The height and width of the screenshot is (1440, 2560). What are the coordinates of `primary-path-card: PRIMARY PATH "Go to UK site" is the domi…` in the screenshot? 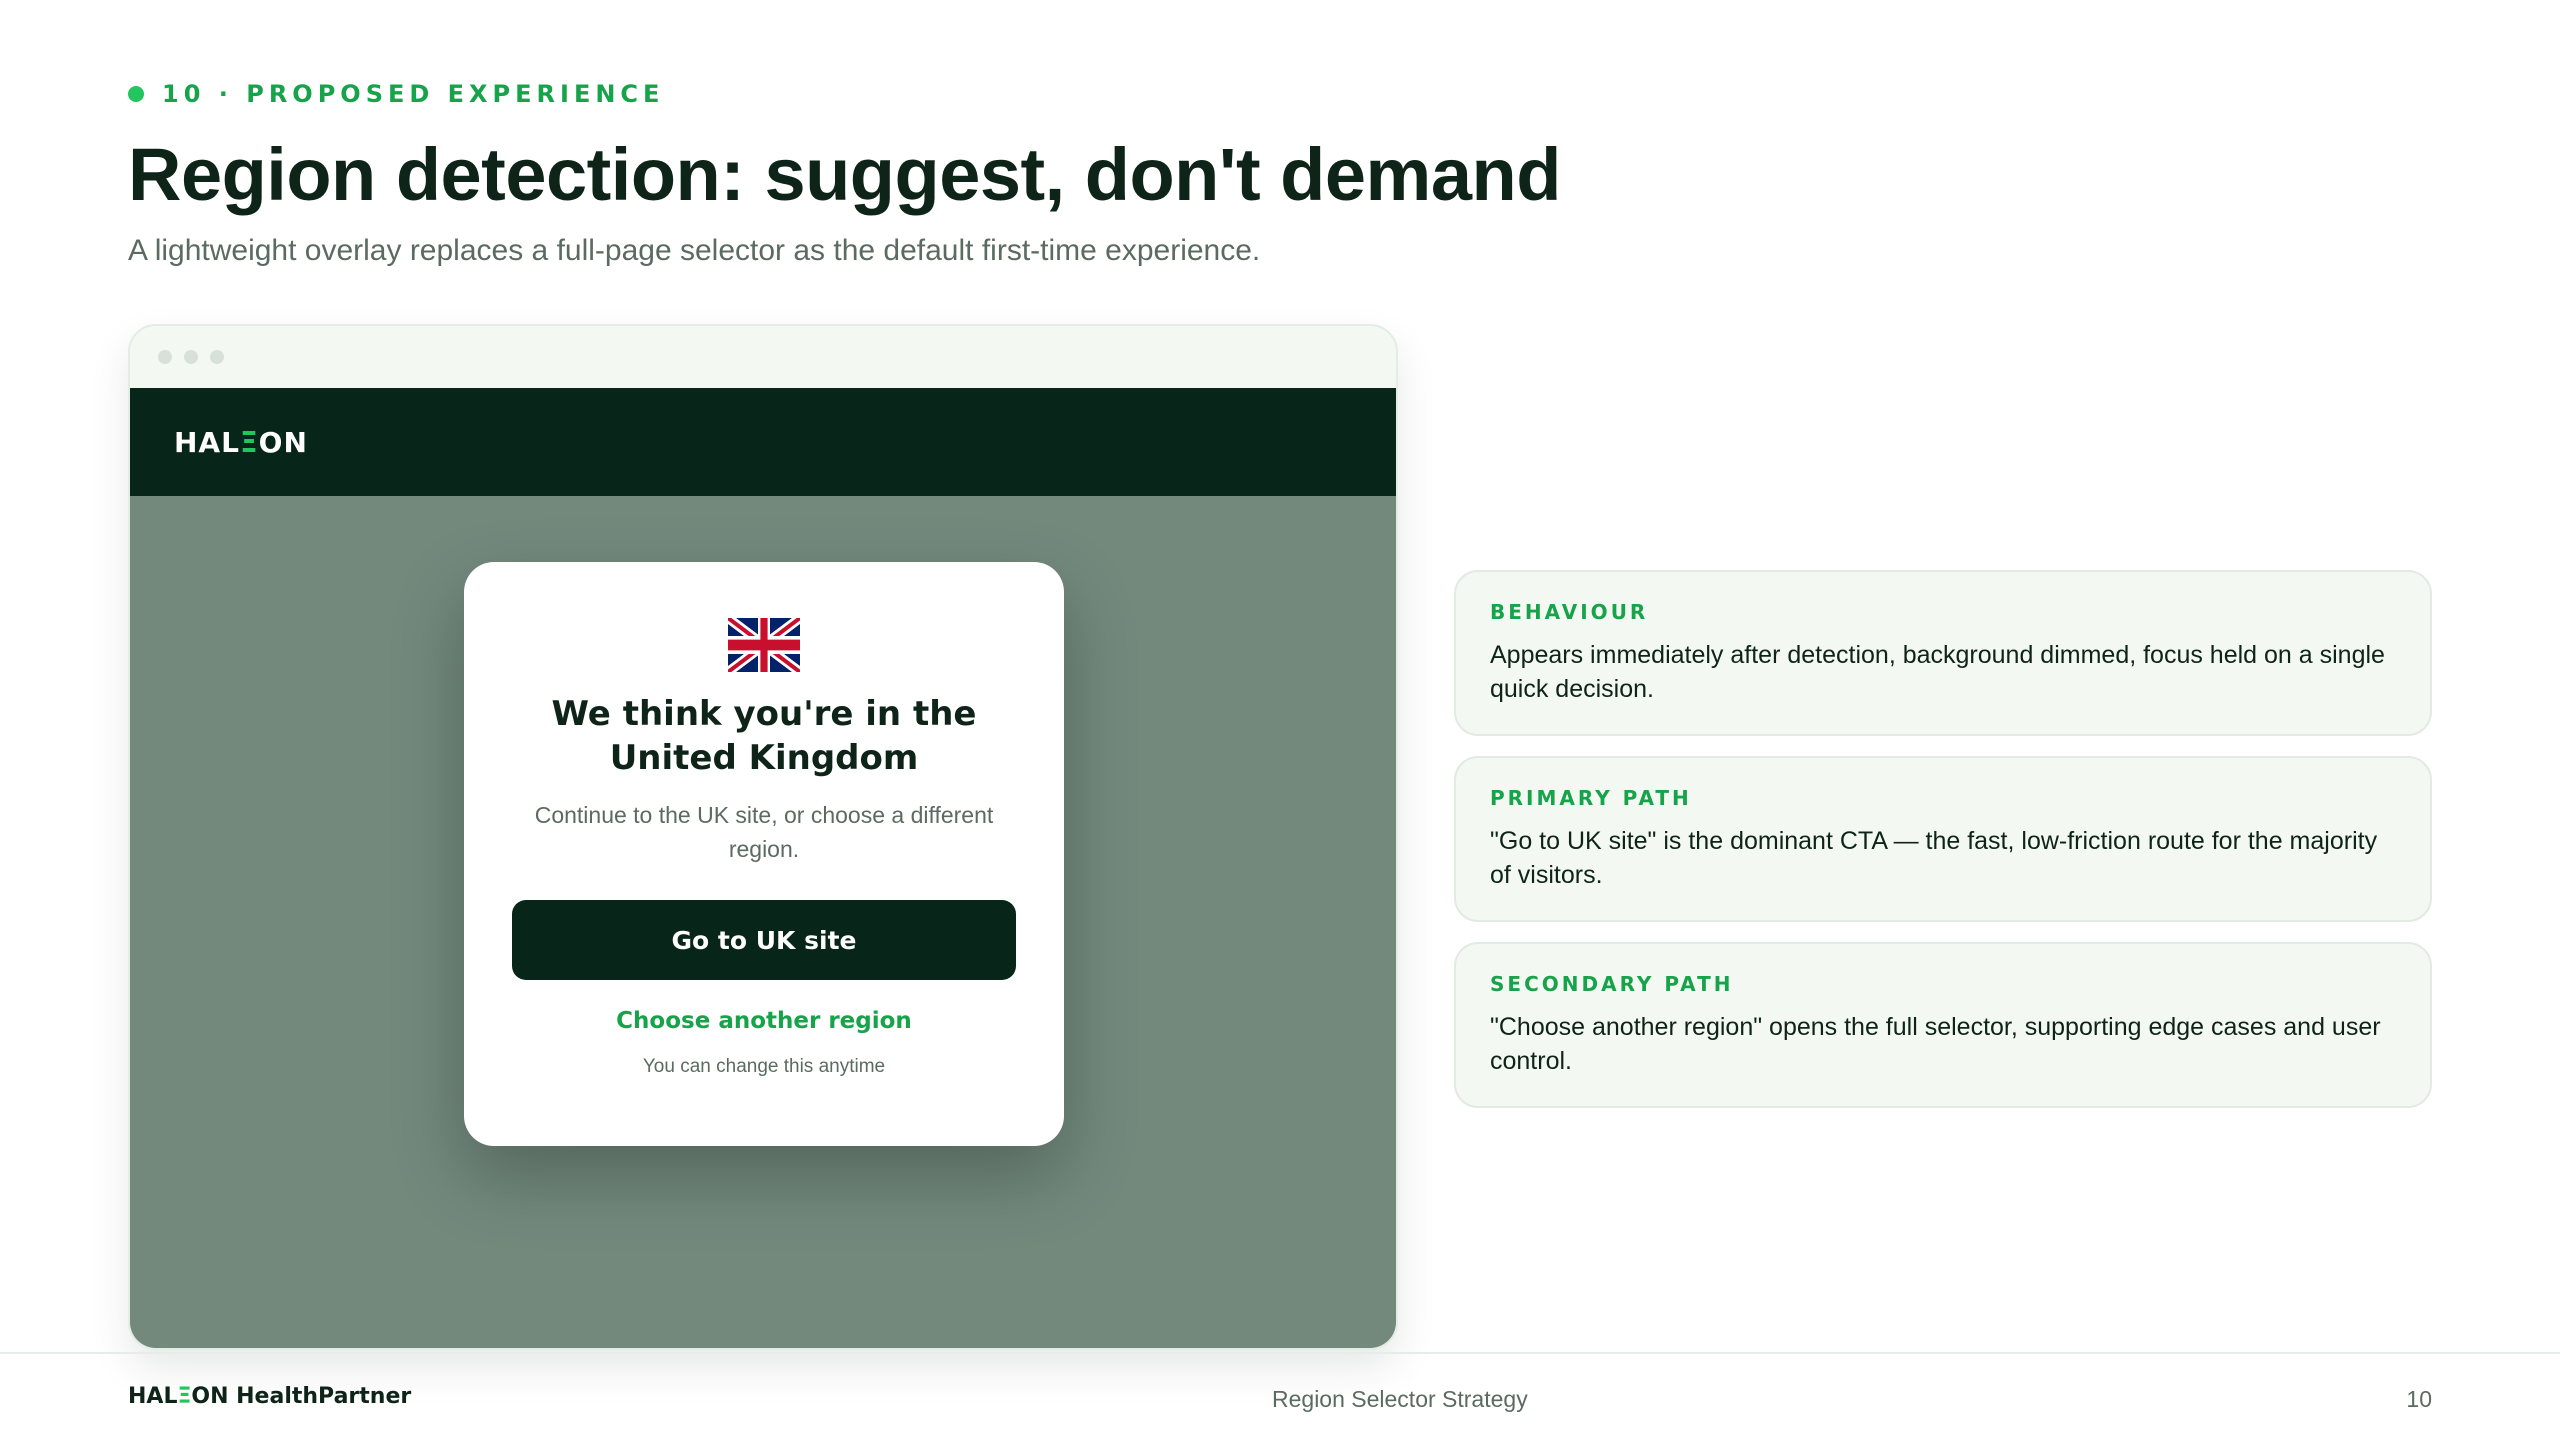 It's located at (1943, 839).